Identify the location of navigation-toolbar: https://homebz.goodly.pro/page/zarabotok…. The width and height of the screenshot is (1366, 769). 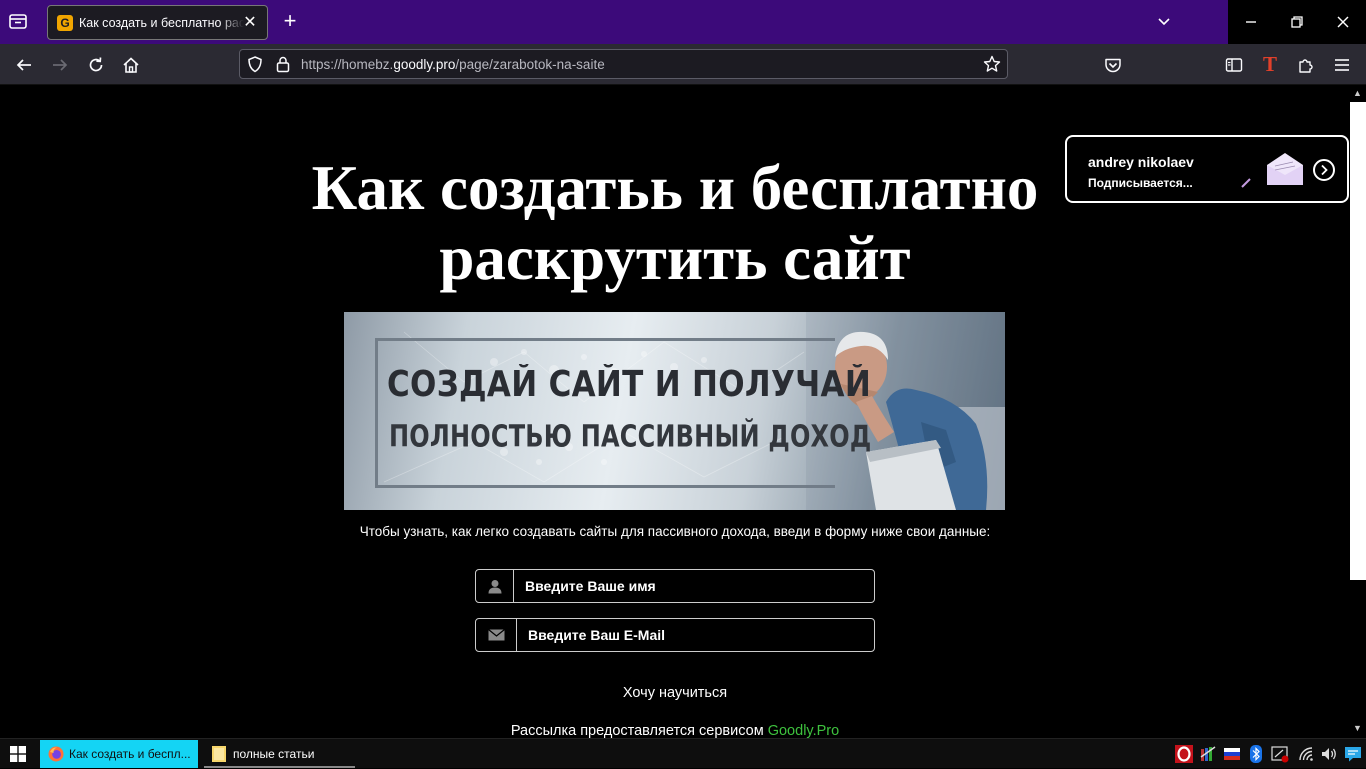
(683, 64).